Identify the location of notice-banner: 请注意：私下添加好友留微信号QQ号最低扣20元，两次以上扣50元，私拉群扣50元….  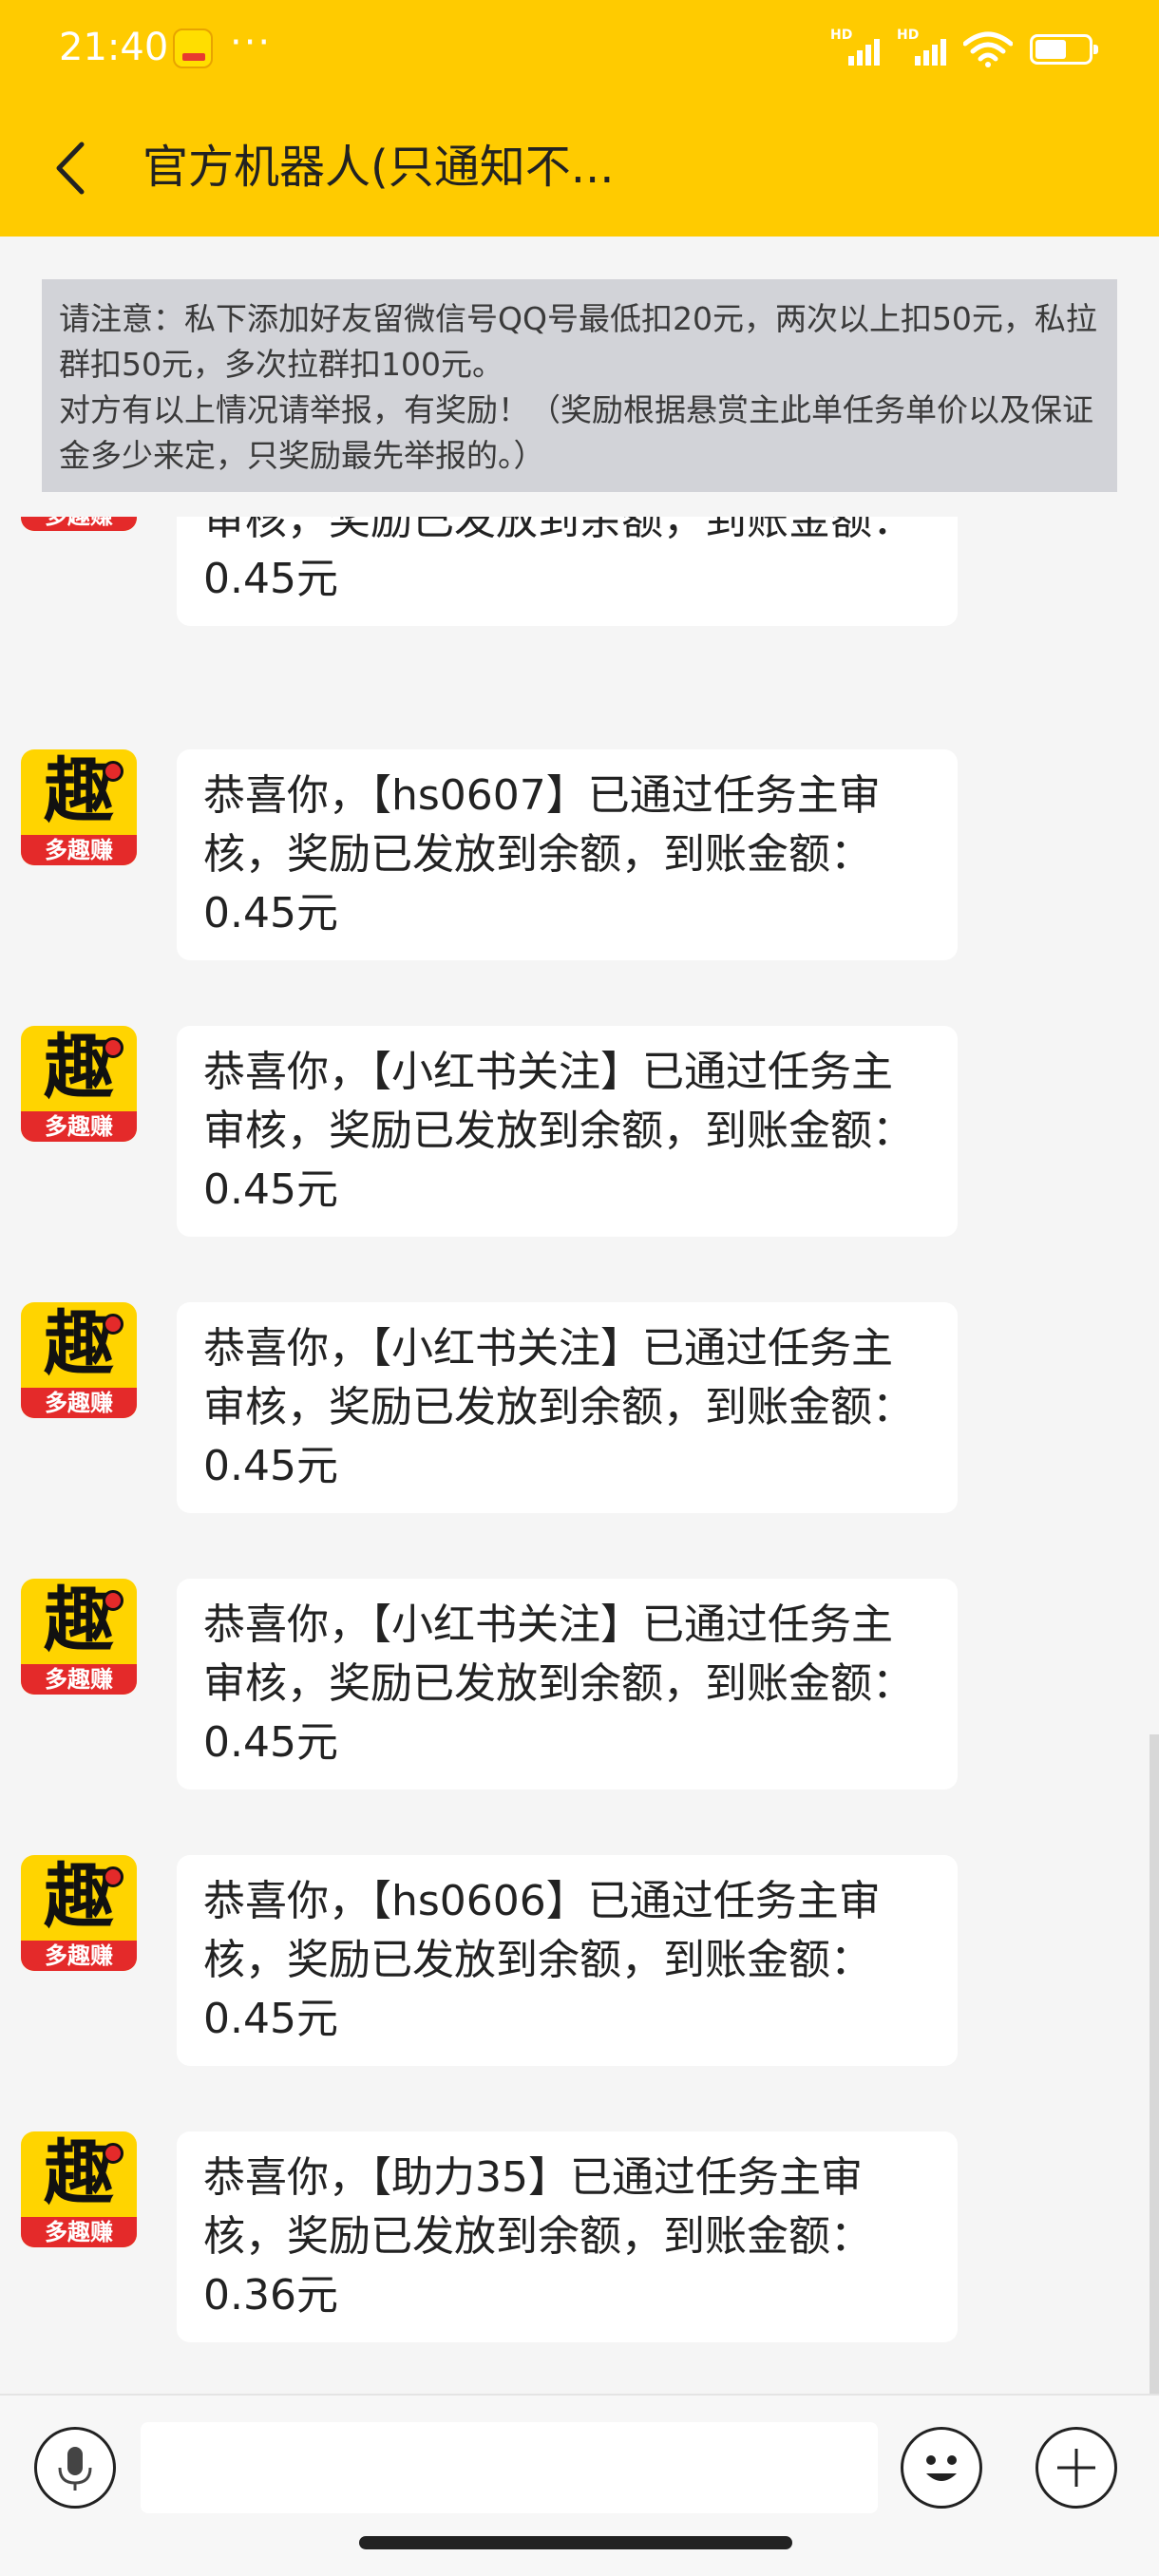
(579, 385).